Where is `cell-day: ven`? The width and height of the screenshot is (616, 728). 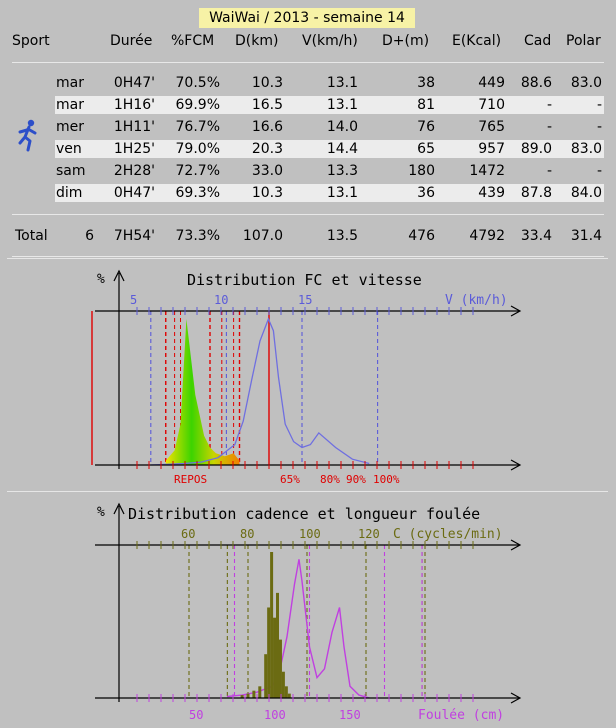 cell-day: ven is located at coordinates (69, 149).